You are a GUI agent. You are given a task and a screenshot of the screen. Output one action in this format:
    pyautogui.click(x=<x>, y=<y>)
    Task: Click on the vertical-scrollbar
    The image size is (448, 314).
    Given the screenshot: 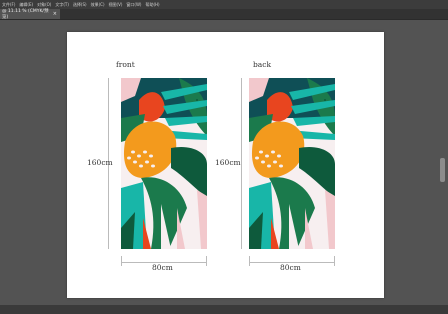 What is the action you would take?
    pyautogui.click(x=443, y=167)
    